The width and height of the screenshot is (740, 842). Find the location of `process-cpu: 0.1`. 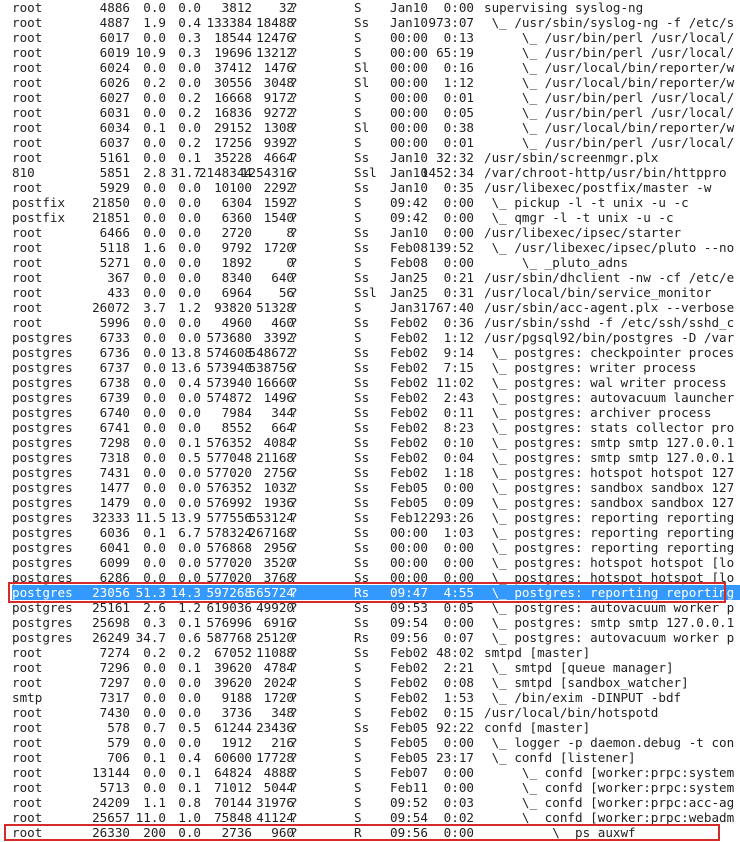

process-cpu: 0.1 is located at coordinates (154, 127).